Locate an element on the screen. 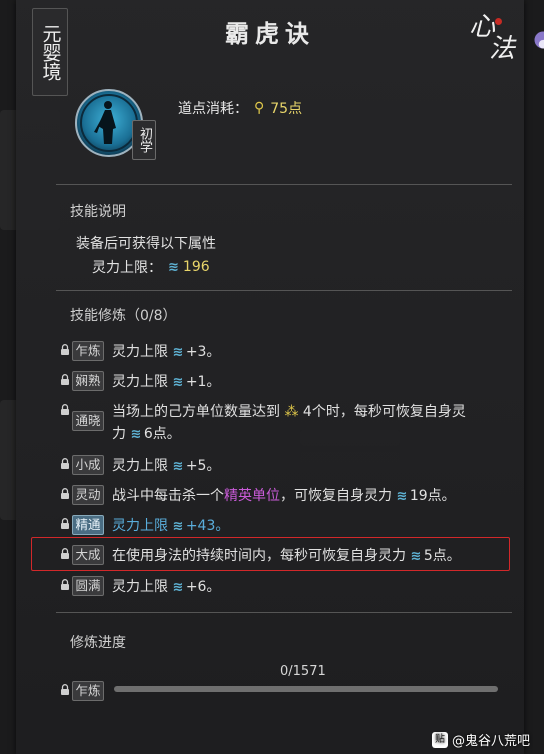 The width and height of the screenshot is (544, 754). stage-effect: 战斗中每击杀一个精英单位，可恢复自身灵力 ≋ 19点。 is located at coordinates (284, 496).